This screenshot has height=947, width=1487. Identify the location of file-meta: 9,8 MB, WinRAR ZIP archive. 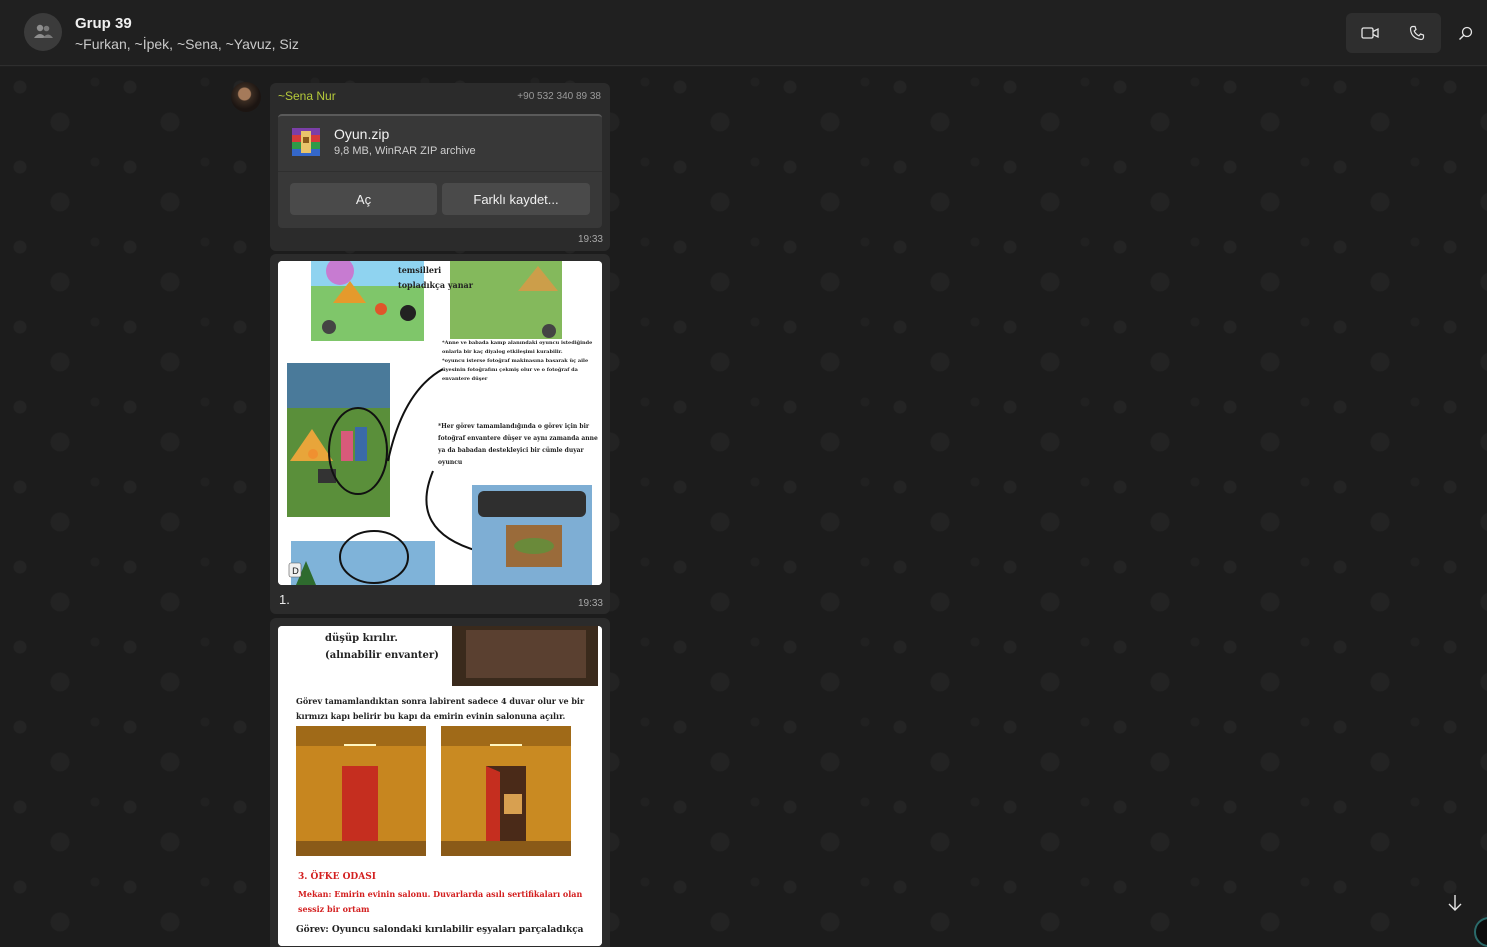
(405, 151).